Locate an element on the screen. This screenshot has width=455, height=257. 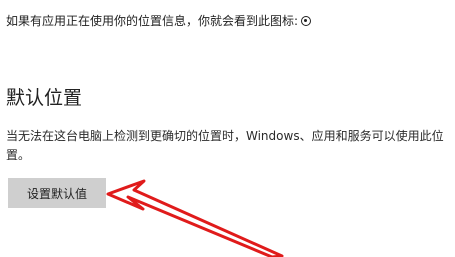
location-in-use-text: 如果有应用正在使用你的位置信息，你就会看到此图标: is located at coordinates (152, 21).